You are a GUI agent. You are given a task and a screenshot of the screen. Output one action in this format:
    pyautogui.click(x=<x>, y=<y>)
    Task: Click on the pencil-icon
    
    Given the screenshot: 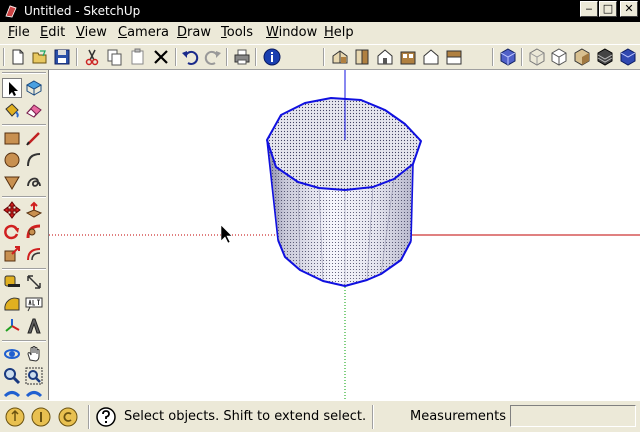 What is the action you would take?
    pyautogui.click(x=33, y=139)
    